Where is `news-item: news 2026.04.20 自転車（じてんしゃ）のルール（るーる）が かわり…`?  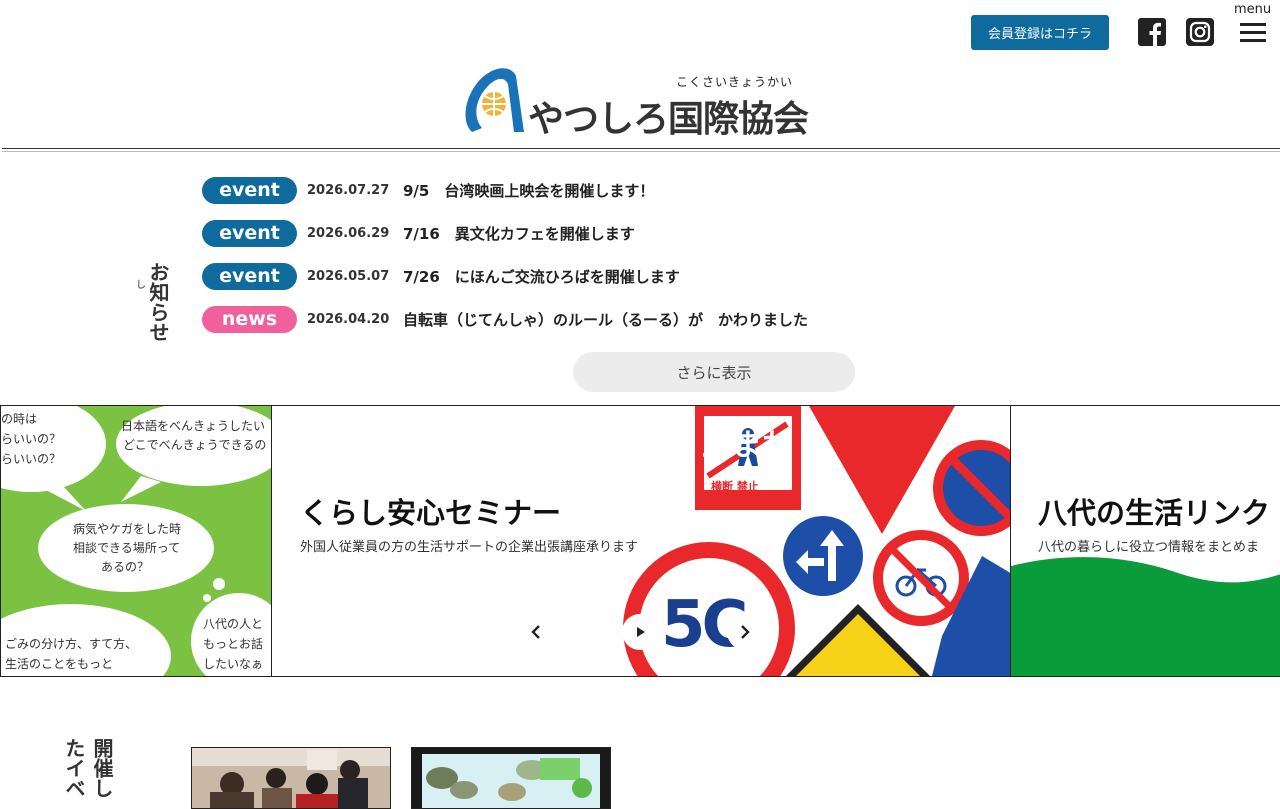
news-item: news 2026.04.20 自転車（じてんしゃ）のルール（るーる）が かわり… is located at coordinates (505, 319).